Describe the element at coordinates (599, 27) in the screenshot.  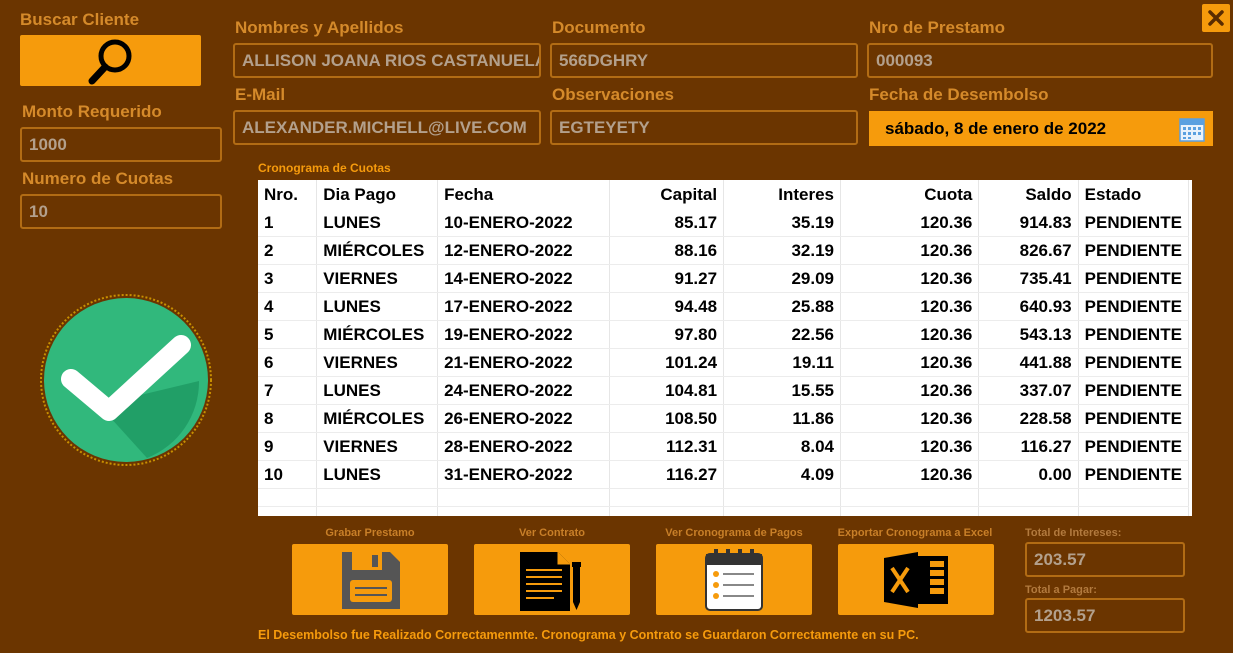
I see `documento-label: Documento` at that location.